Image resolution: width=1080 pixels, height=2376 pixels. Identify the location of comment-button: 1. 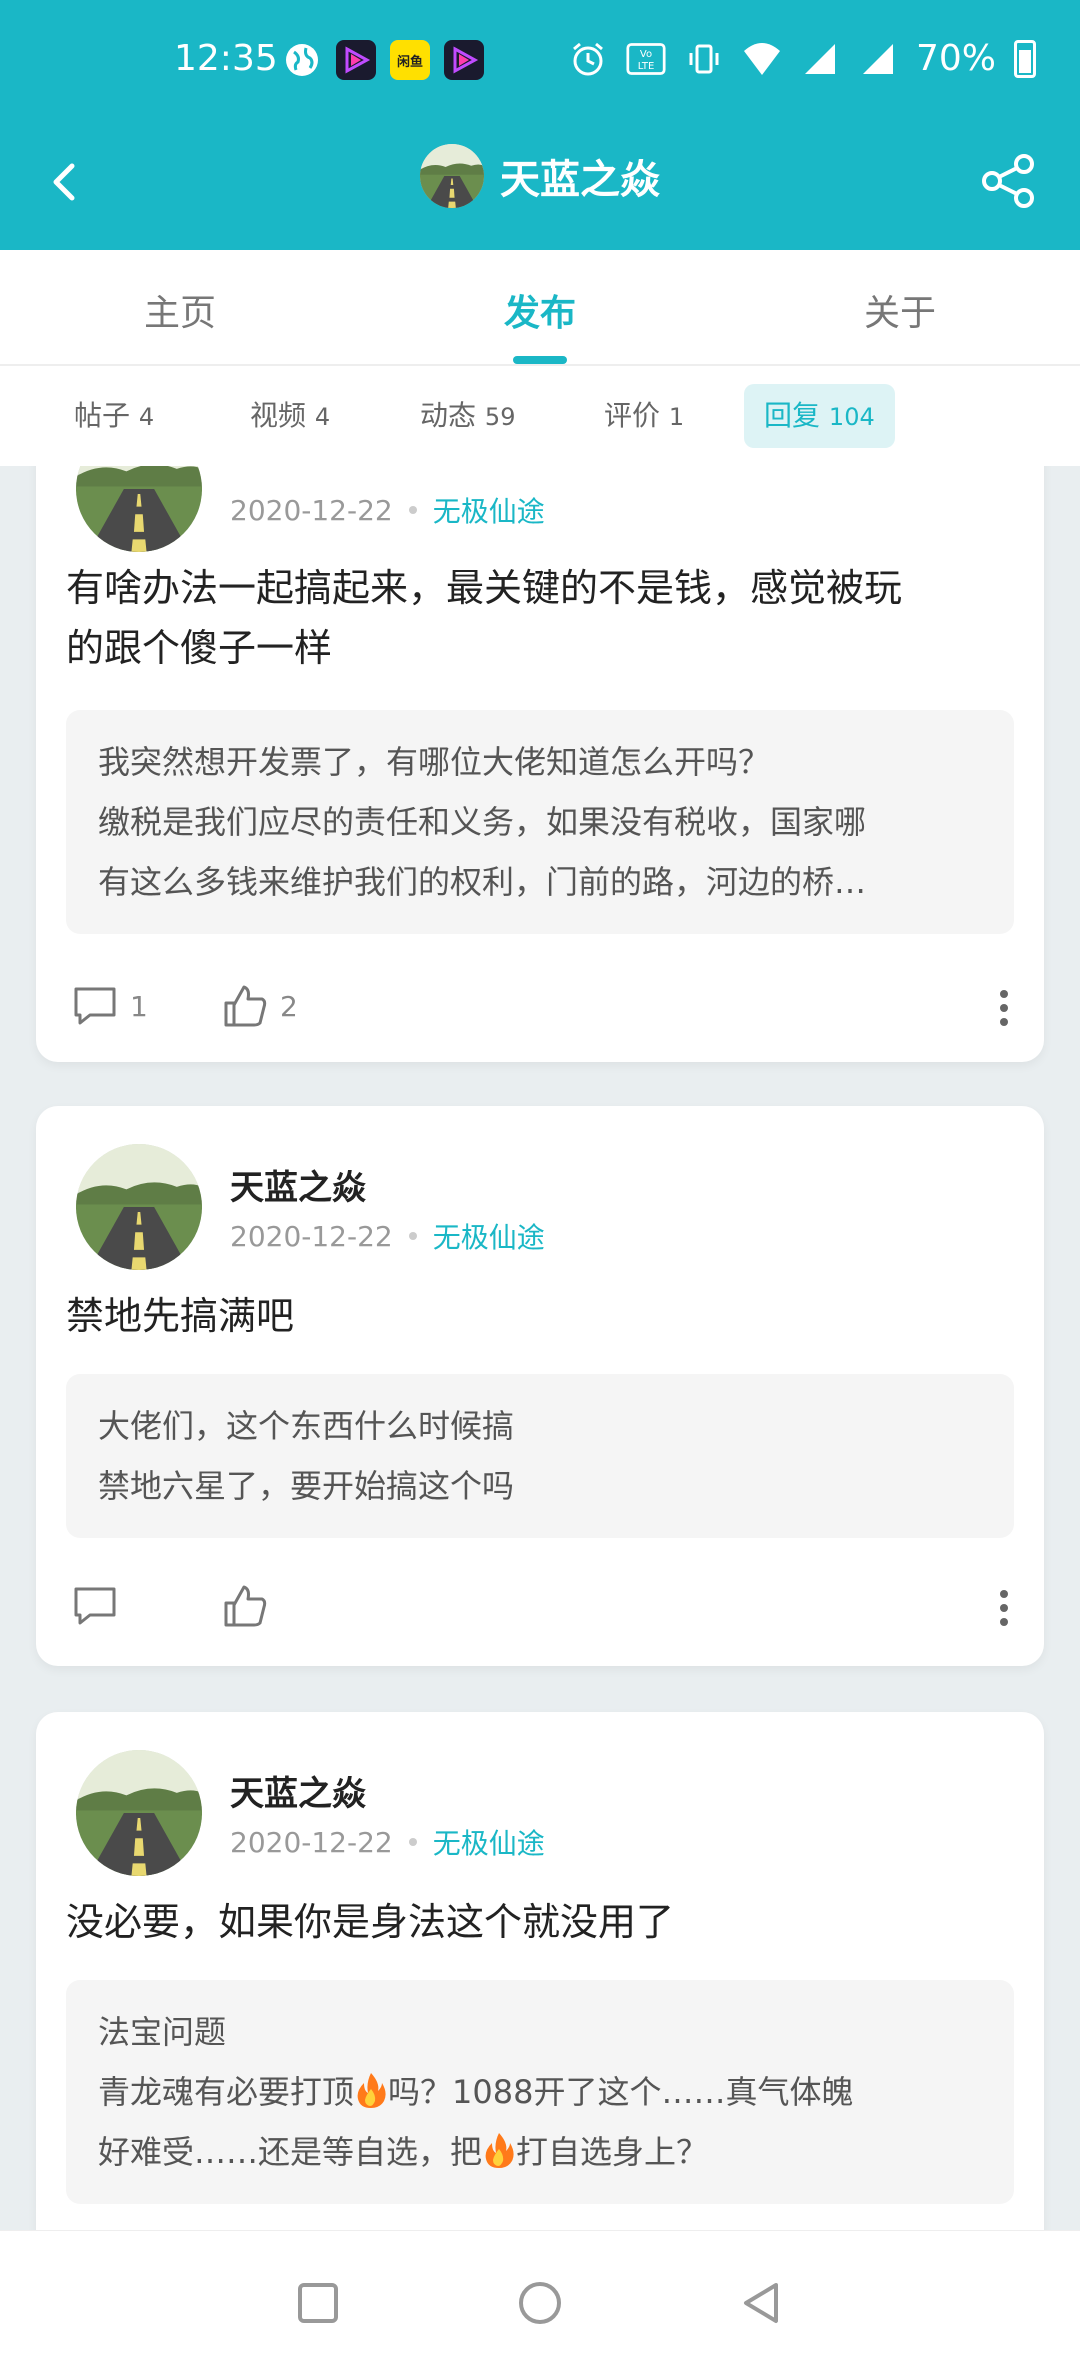
(110, 1006).